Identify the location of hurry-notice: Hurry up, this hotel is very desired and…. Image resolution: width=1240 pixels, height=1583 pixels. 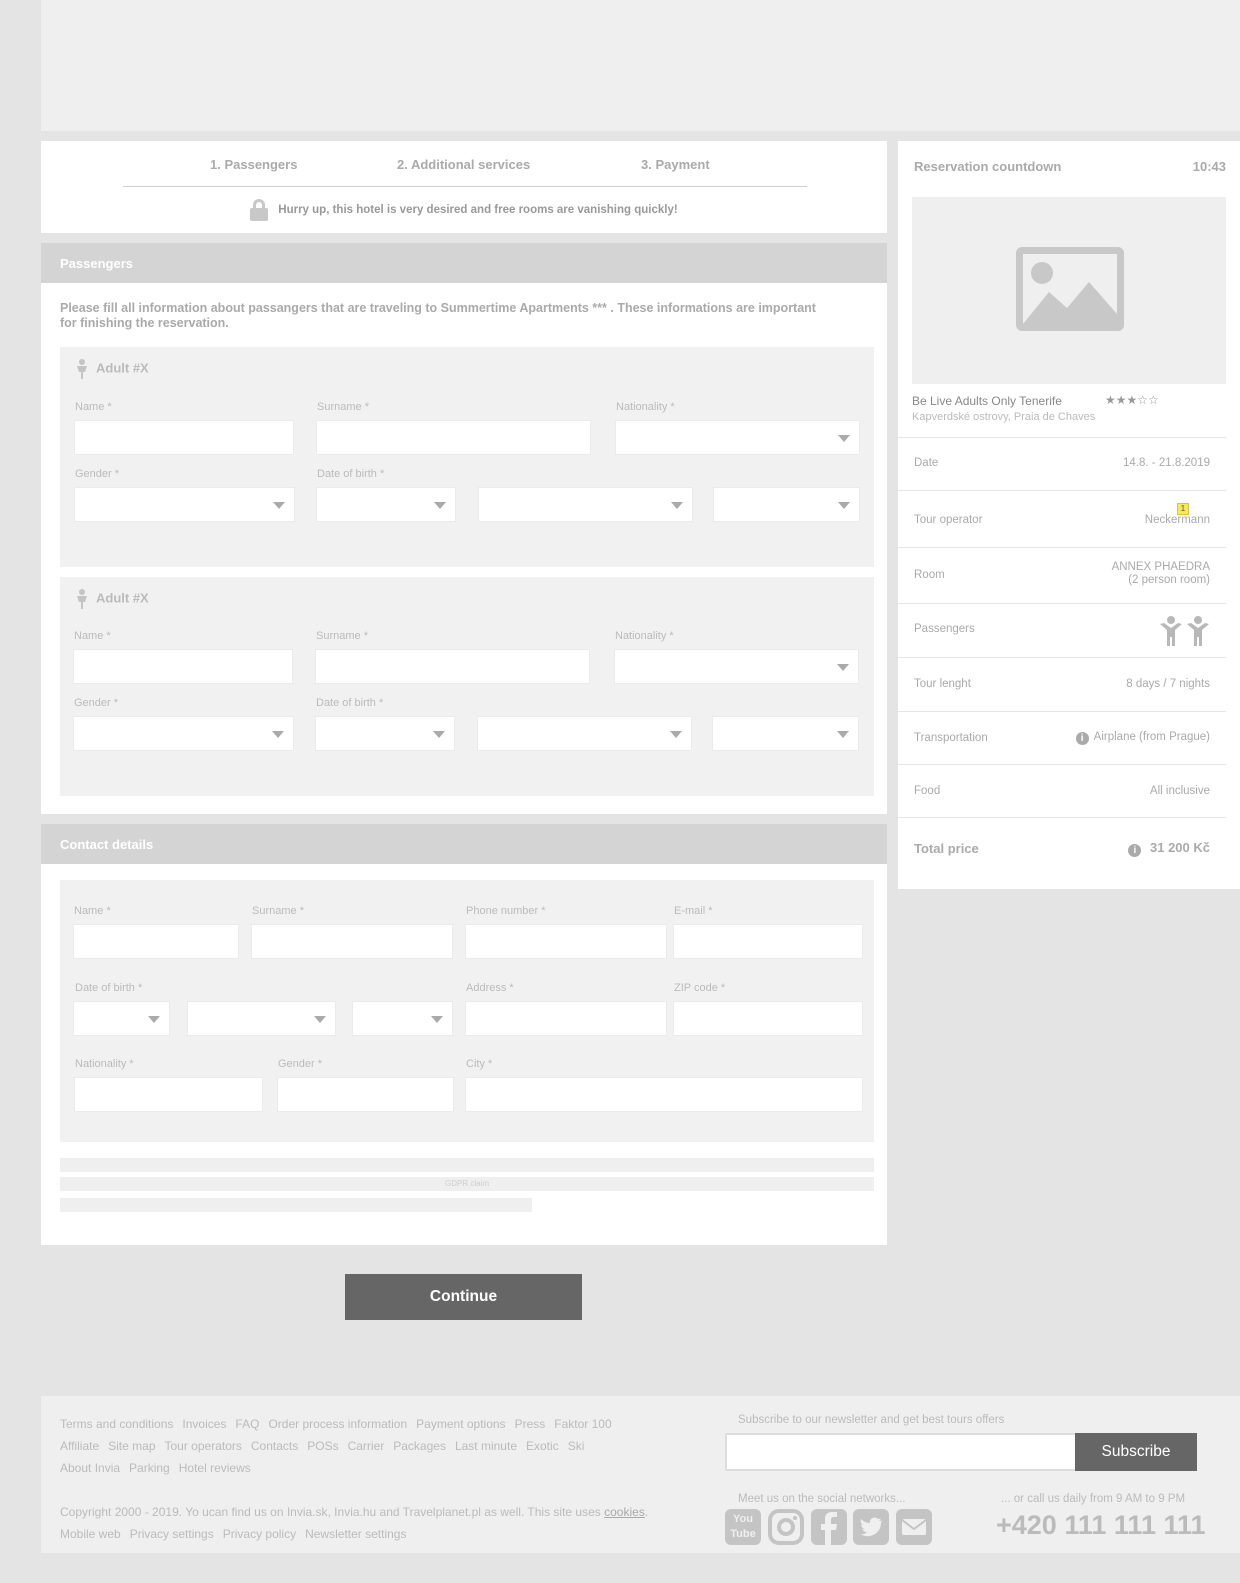
(464, 210).